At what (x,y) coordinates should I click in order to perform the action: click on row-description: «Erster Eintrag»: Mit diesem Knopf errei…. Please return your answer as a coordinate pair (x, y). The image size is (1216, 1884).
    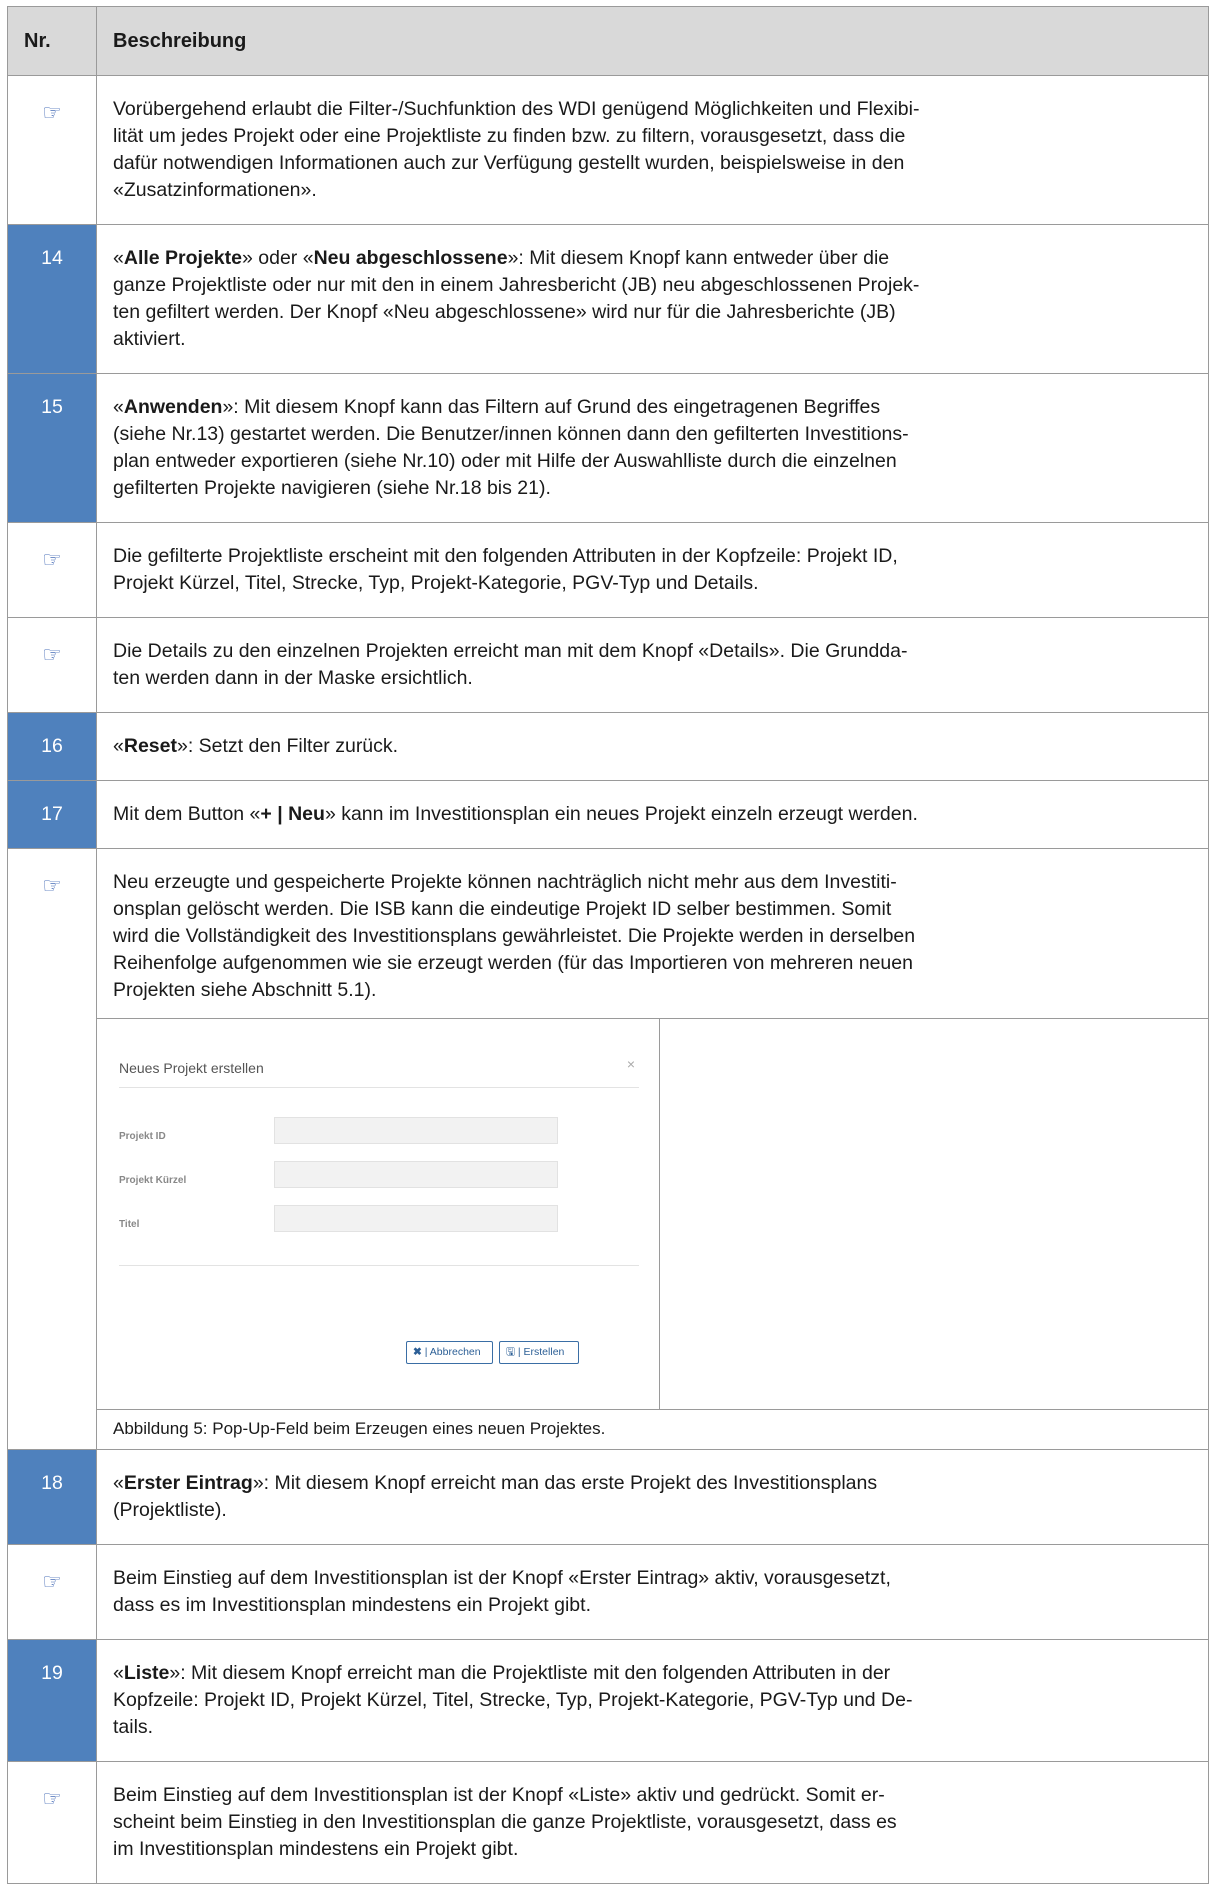
    Looking at the image, I should click on (652, 1497).